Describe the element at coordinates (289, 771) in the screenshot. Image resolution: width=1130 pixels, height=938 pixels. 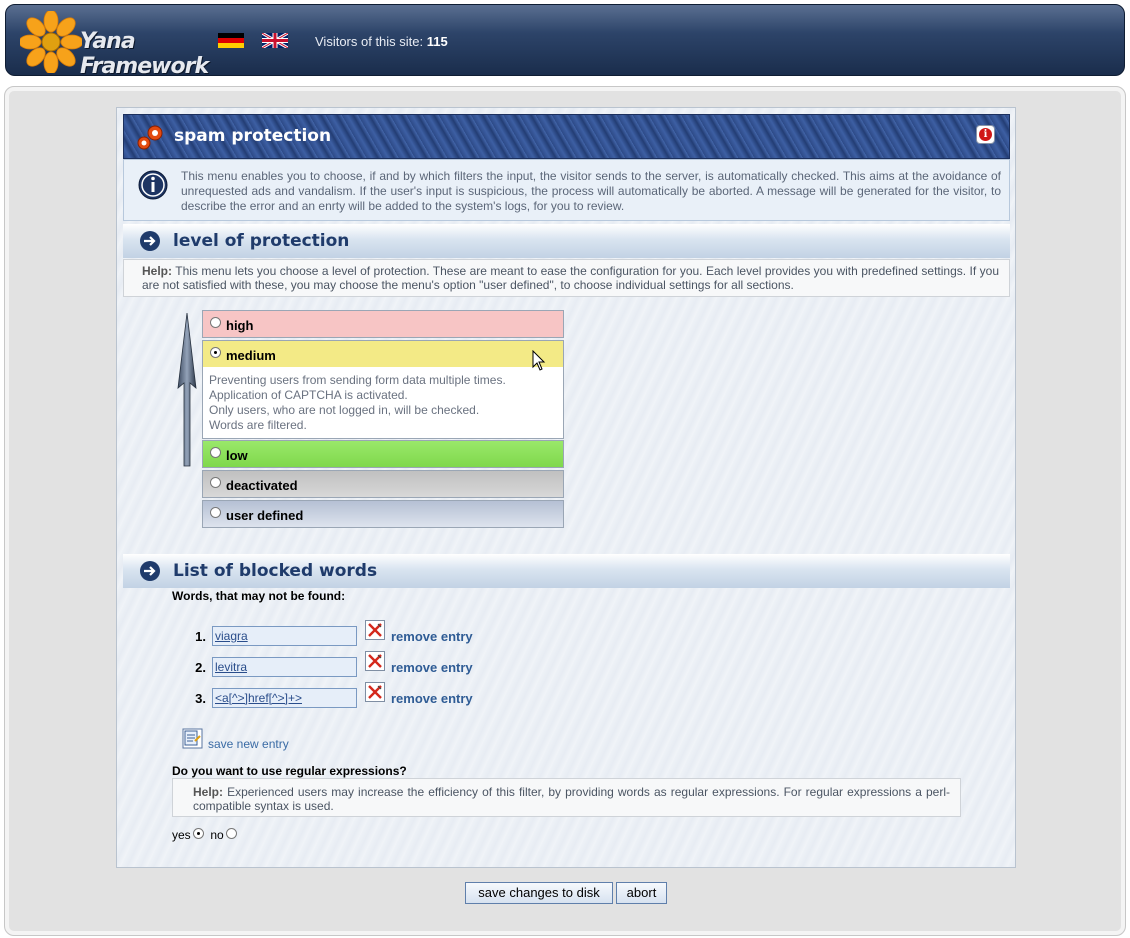
I see `regex-question: Do you want to use regular expressions?` at that location.